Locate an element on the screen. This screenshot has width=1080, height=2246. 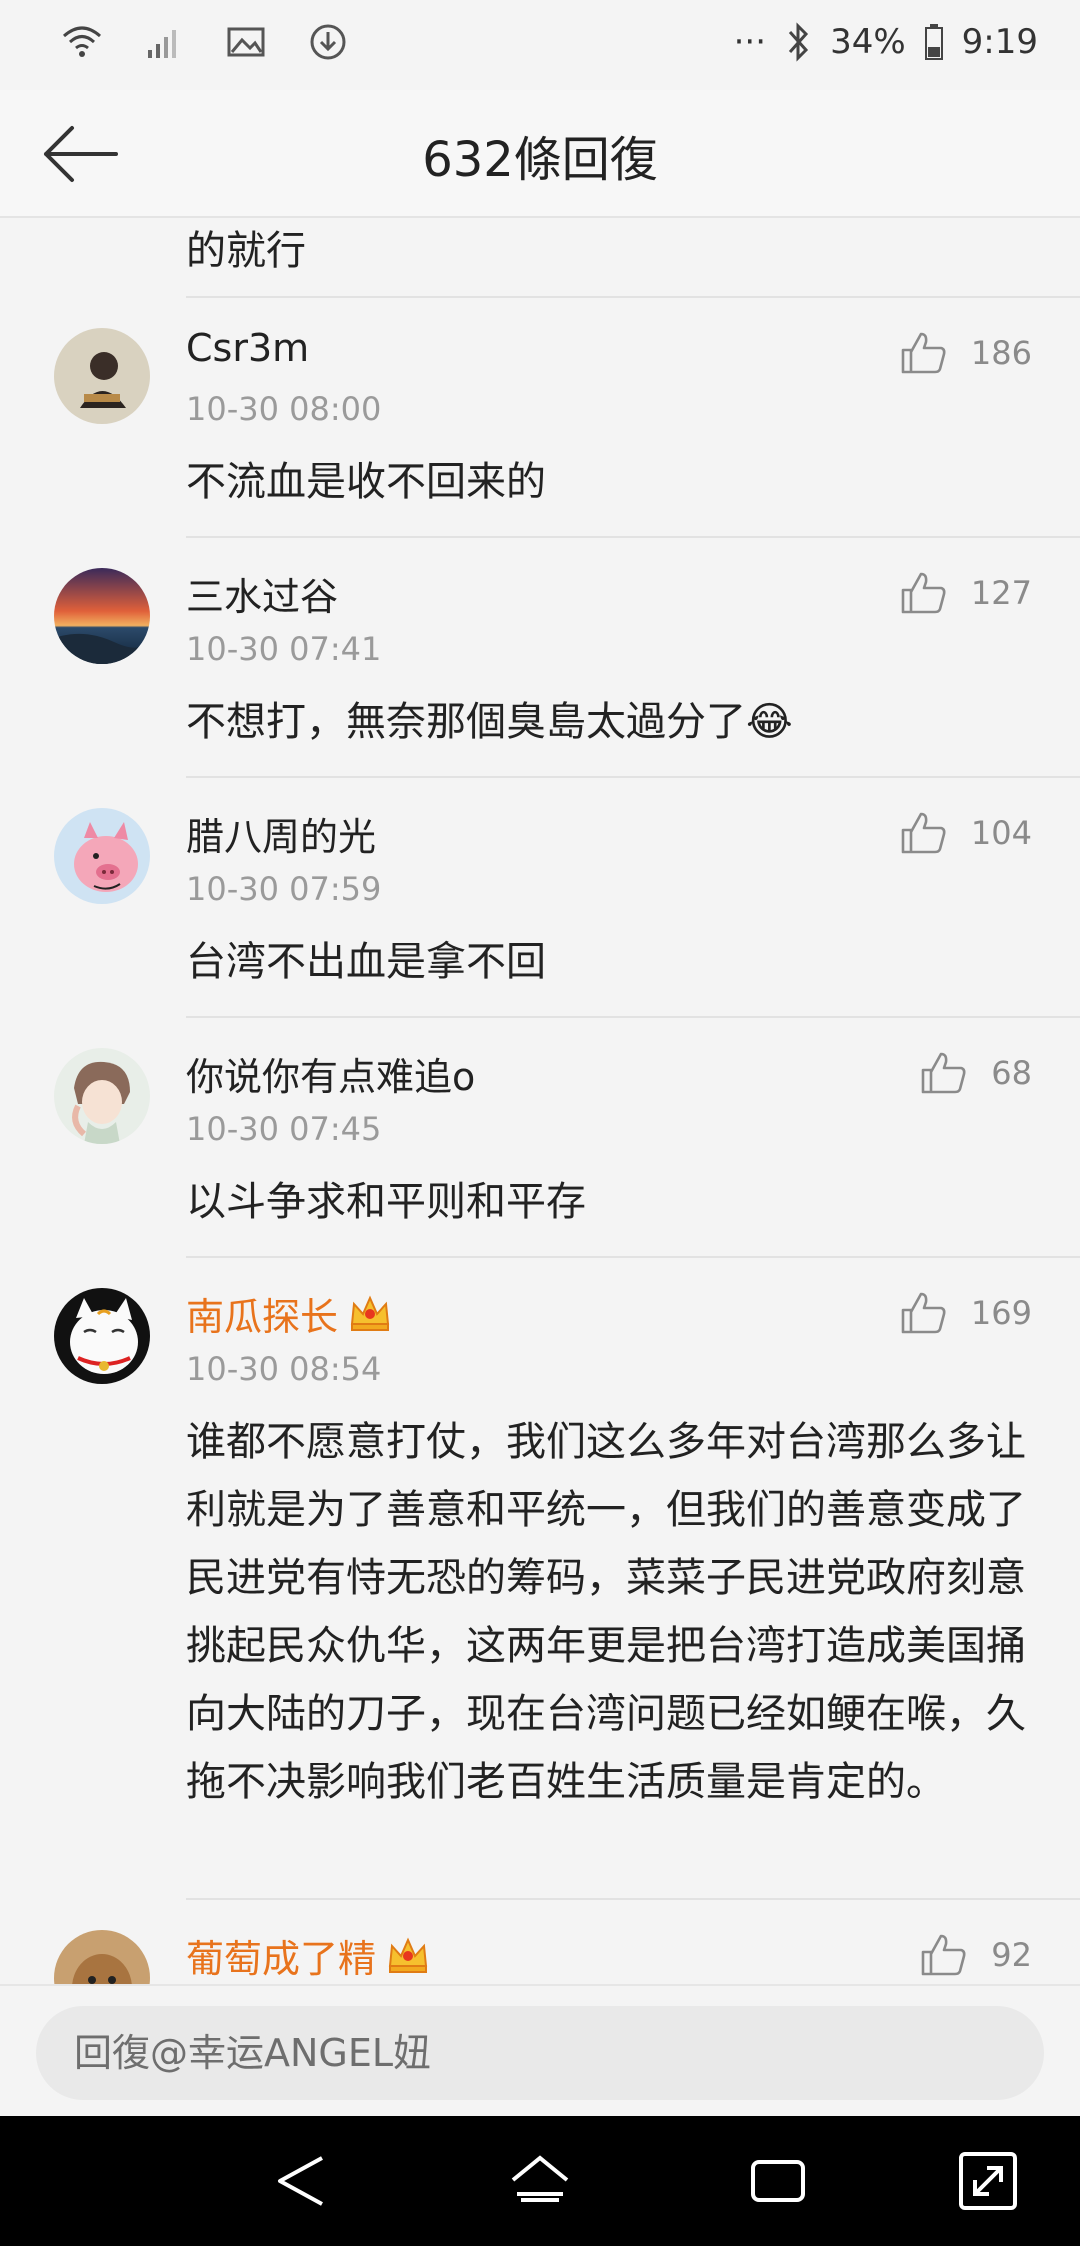
reply-bar: 回復@幸运ANGEL妞 is located at coordinates (540, 2050).